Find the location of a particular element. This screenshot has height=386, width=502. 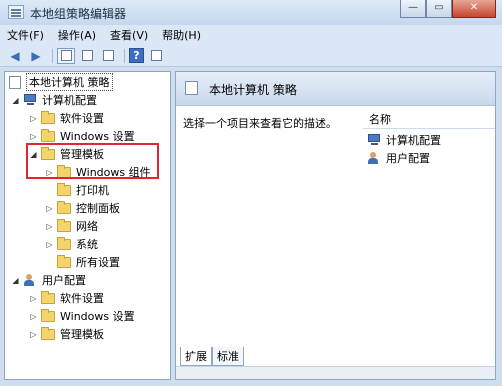

details-header: 本地计算机 策略 is located at coordinates (335, 89).